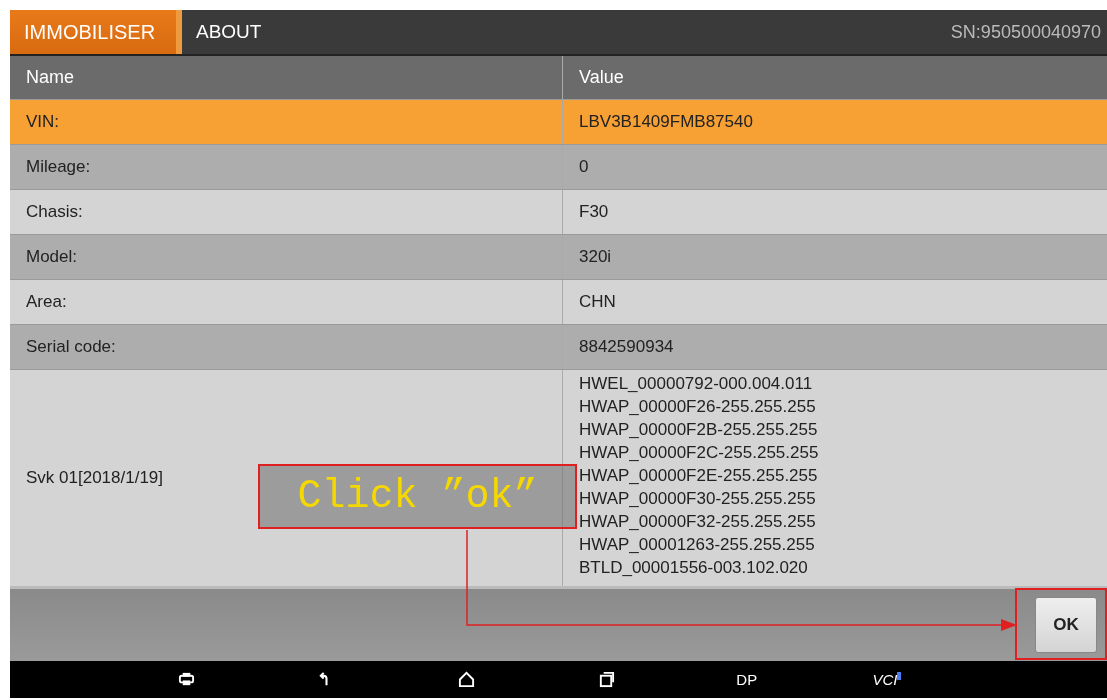  Describe the element at coordinates (747, 679) in the screenshot. I see `dp-button: DP` at that location.